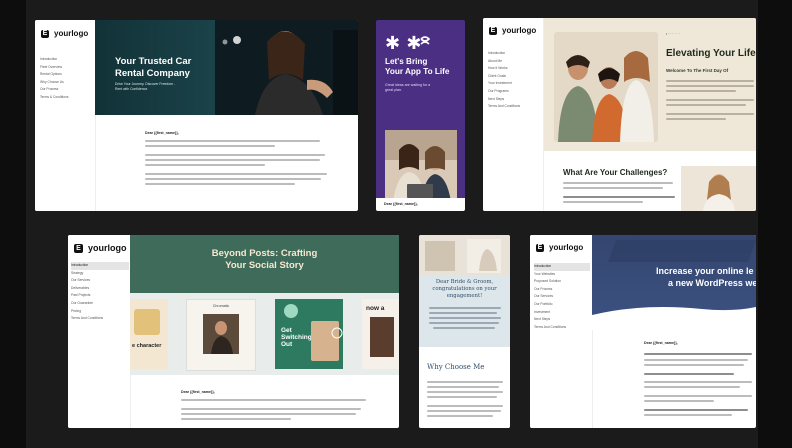 This screenshot has height=448, width=792. I want to click on life-logo: E yourlogo, so click(512, 30).